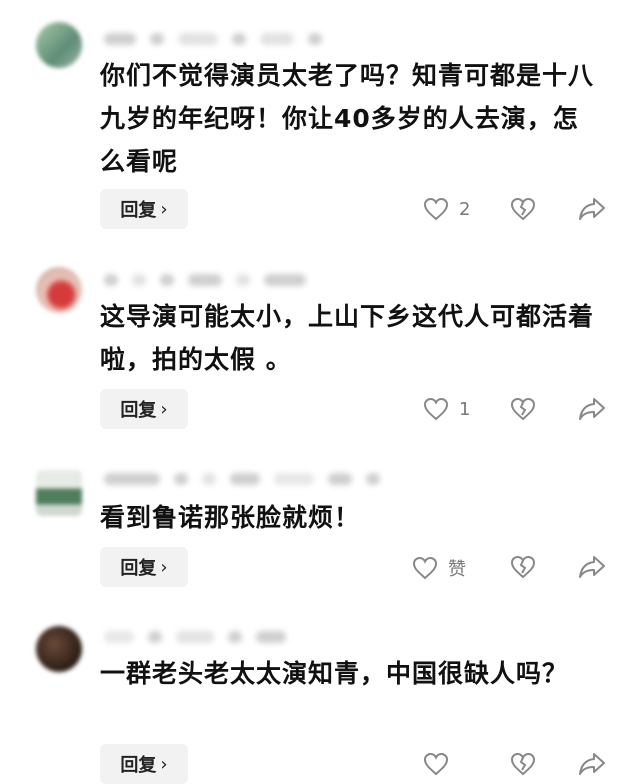 The height and width of the screenshot is (784, 640). What do you see at coordinates (230, 517) in the screenshot?
I see `comment-text: 看到鲁诺那张脸就烦！` at bounding box center [230, 517].